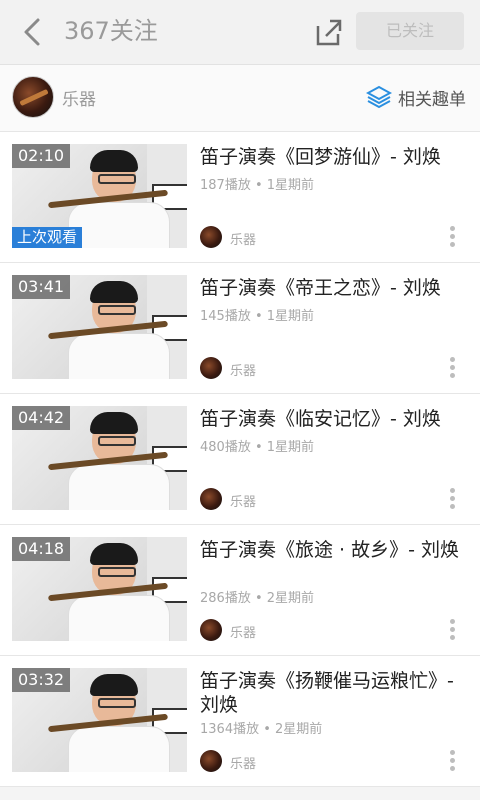  What do you see at coordinates (41, 287) in the screenshot?
I see `duration-badge: 03:41` at bounding box center [41, 287].